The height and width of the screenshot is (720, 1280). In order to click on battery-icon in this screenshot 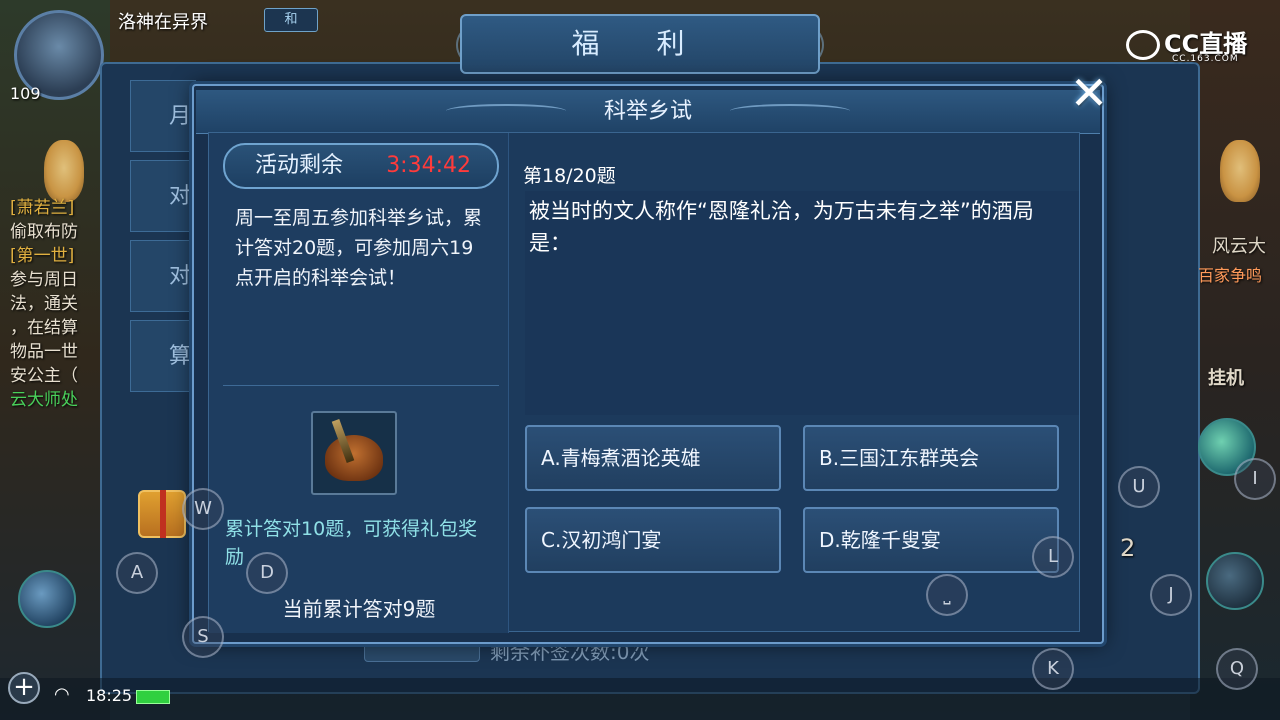, I will do `click(153, 697)`.